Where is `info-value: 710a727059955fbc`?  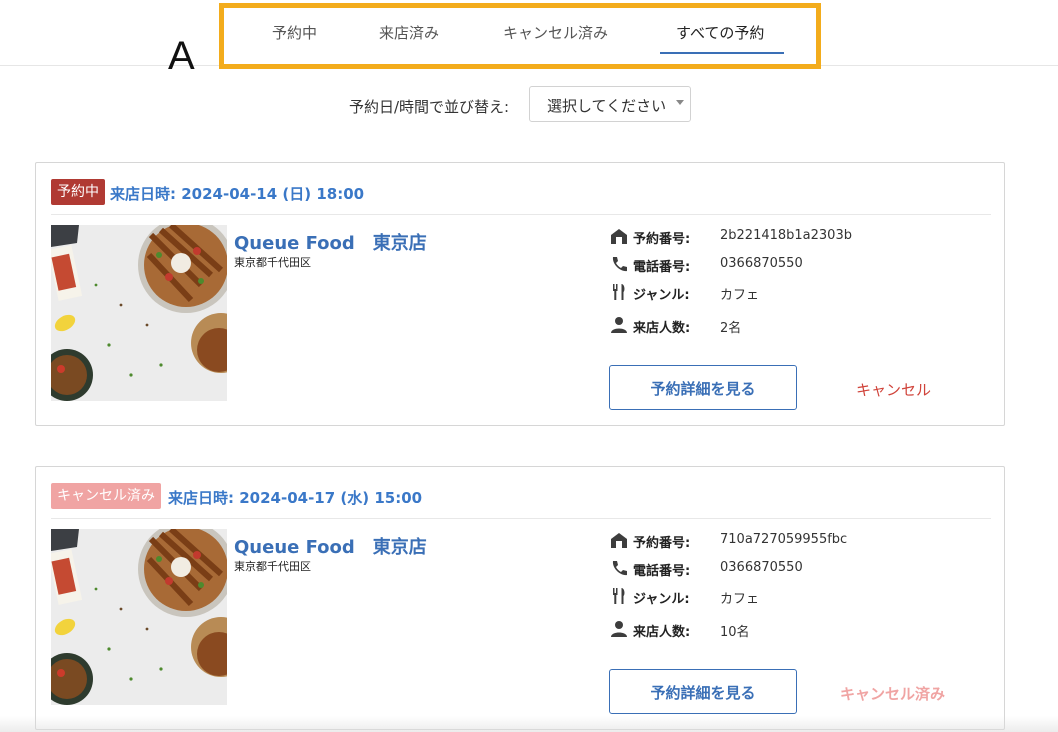
info-value: 710a727059955fbc is located at coordinates (784, 539).